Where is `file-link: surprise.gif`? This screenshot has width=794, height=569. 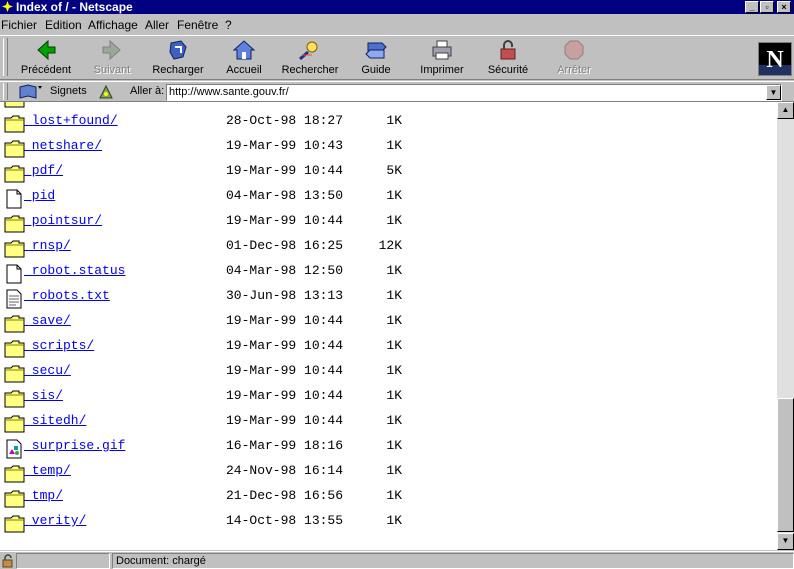 file-link: surprise.gif is located at coordinates (75, 445).